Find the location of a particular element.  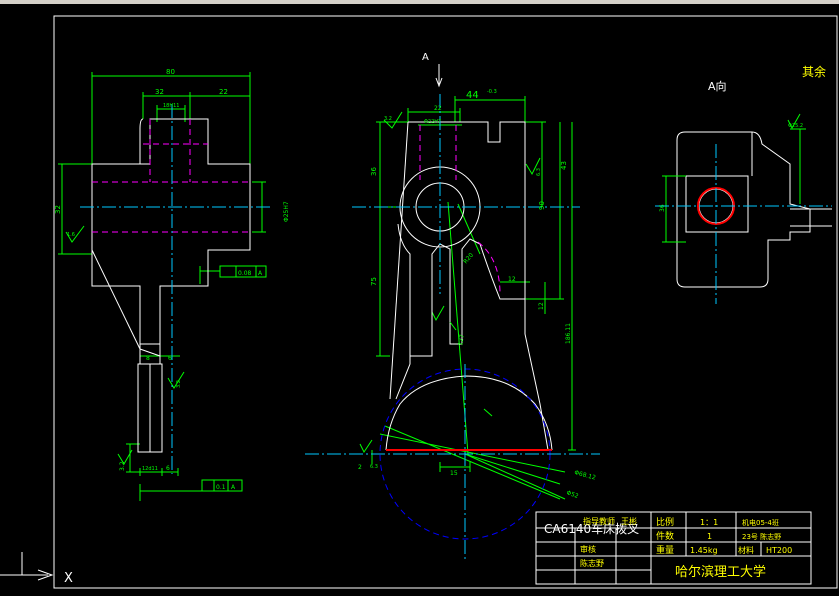

dim-75: 75 is located at coordinates (374, 281).